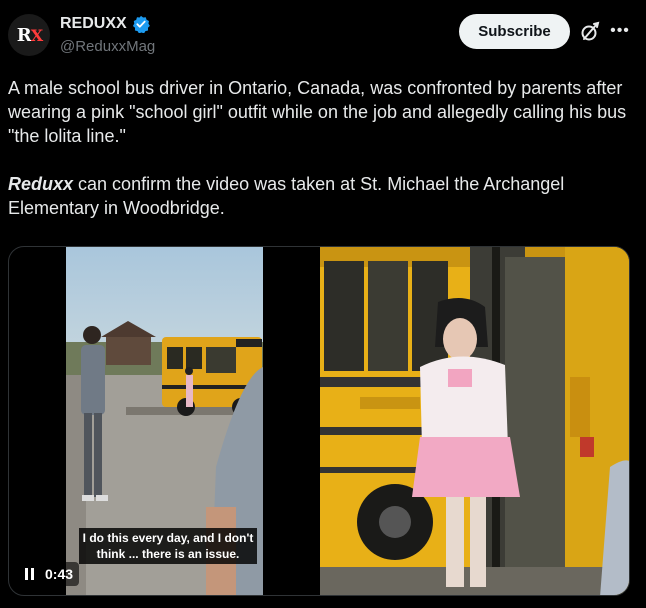 This screenshot has height=608, width=646. I want to click on pause-icon, so click(31, 574).